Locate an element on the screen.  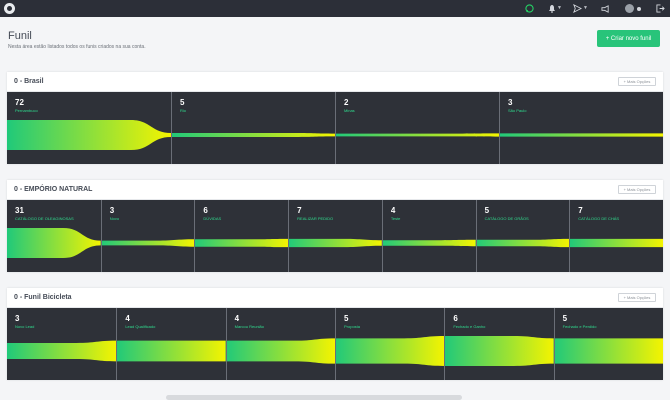
page-title: Funil is located at coordinates (20, 36).